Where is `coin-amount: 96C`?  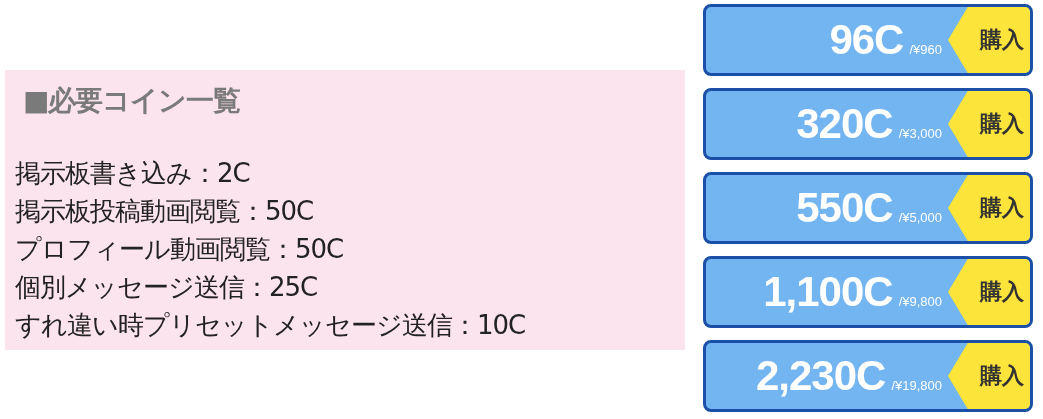
coin-amount: 96C is located at coordinates (866, 40).